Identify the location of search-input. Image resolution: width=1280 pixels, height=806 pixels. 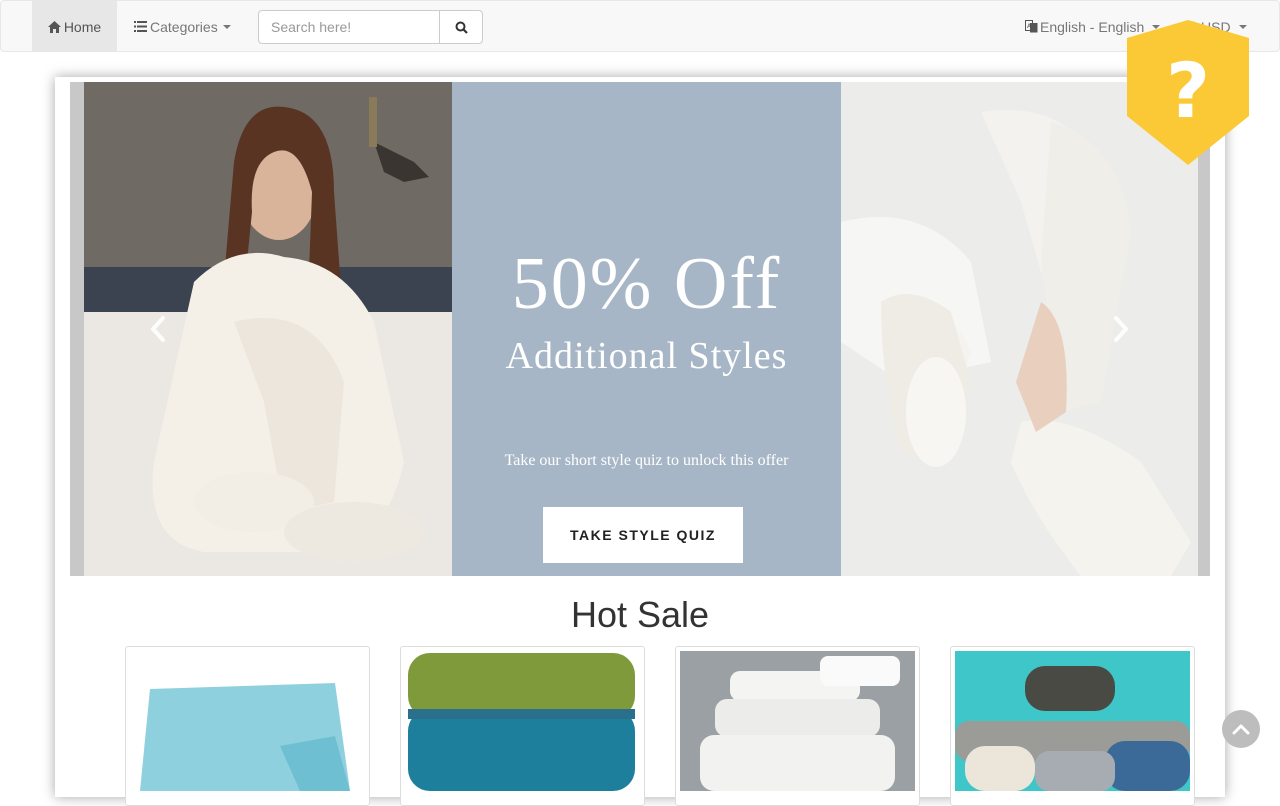
(349, 27).